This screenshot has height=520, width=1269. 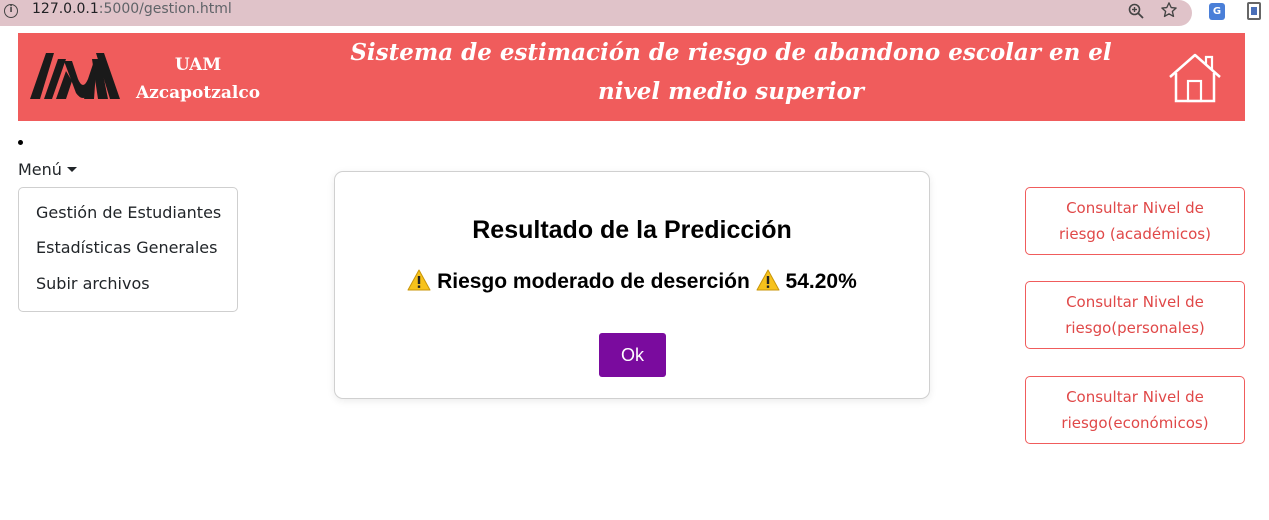 I want to click on menu-item-estadisticas-generales: Estadísticas Generales, so click(x=126, y=247).